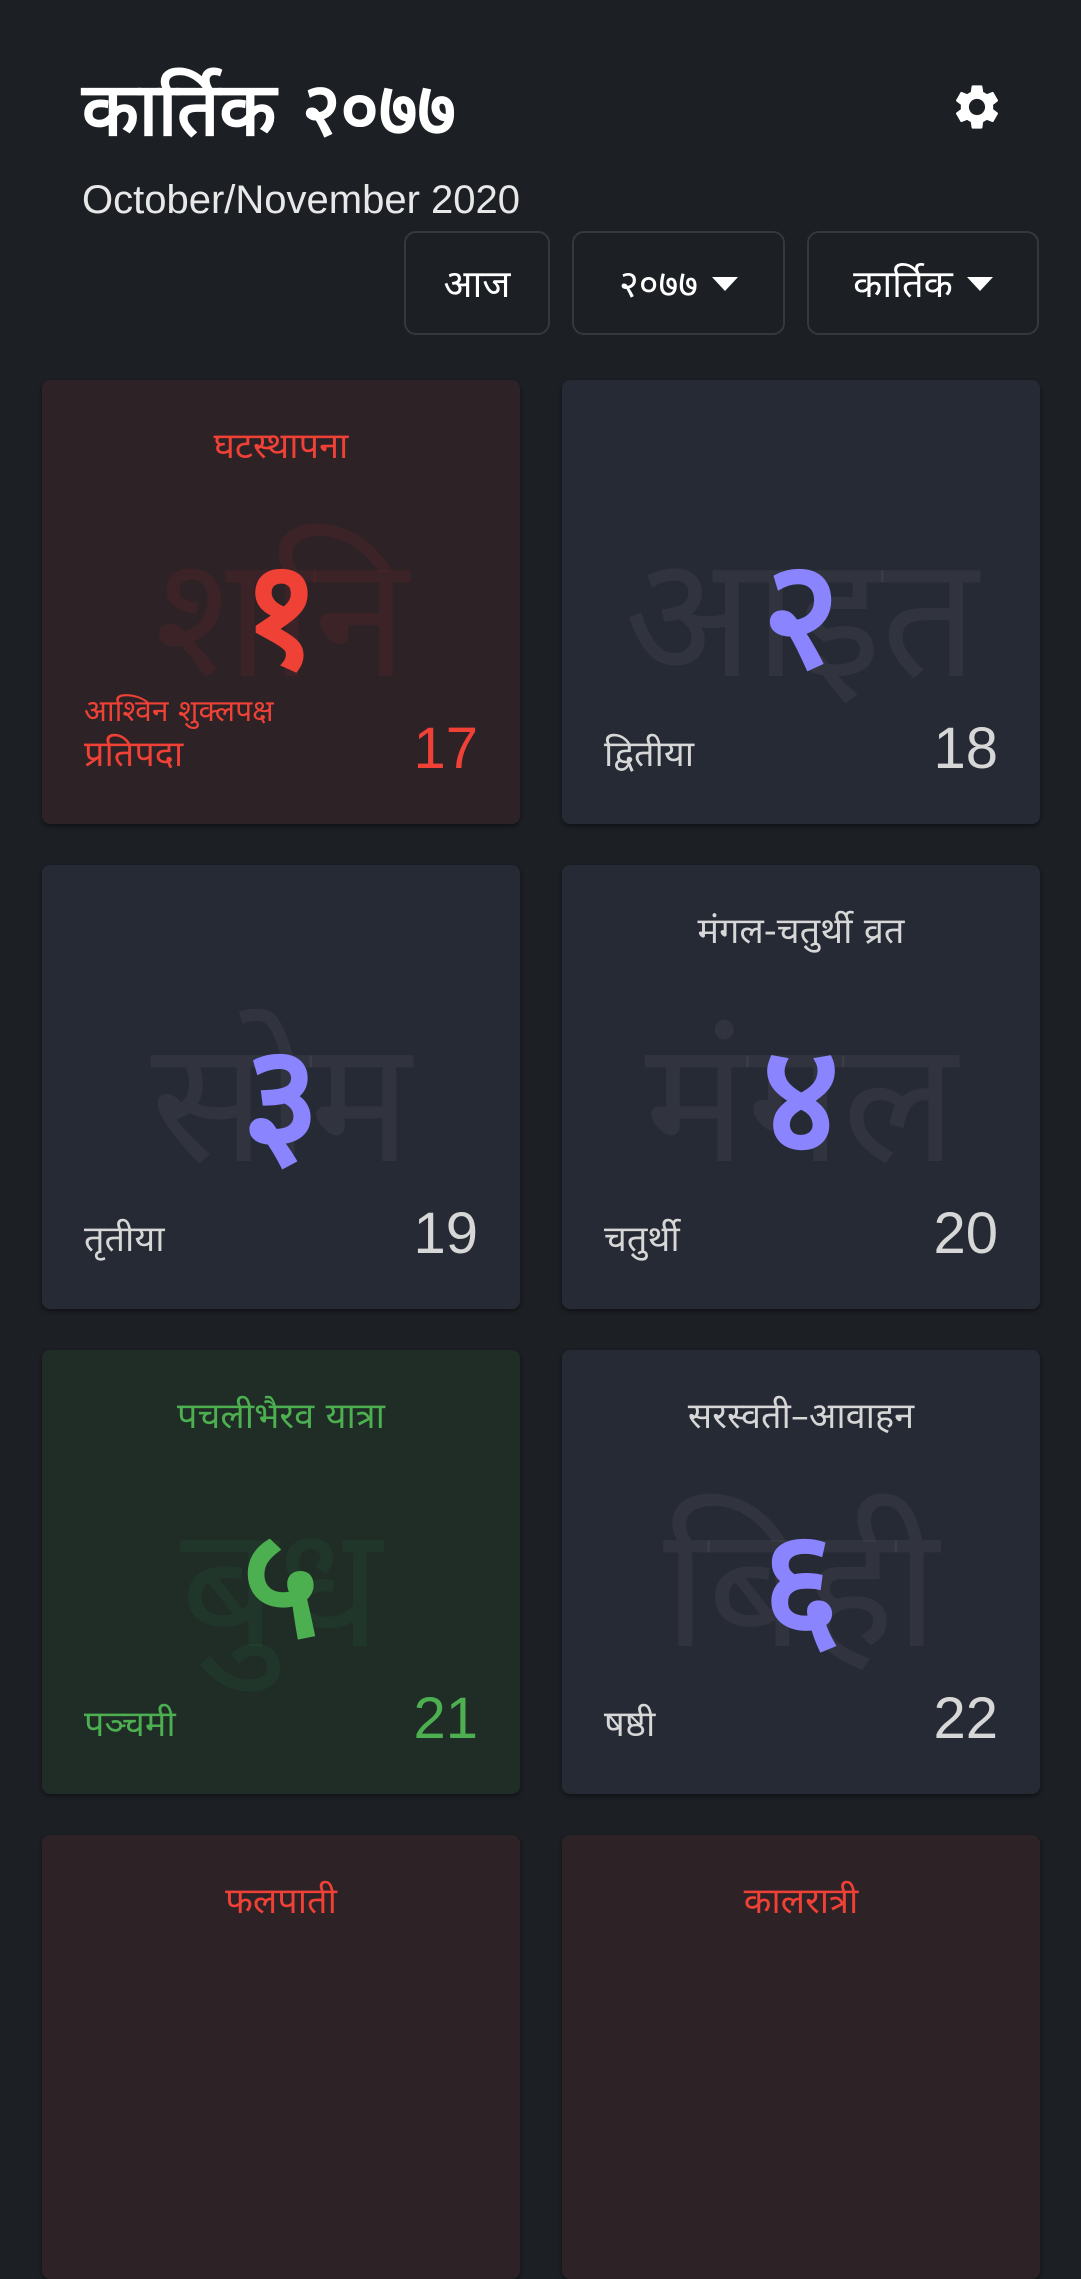 This screenshot has height=2279, width=1081. I want to click on year-dropdown: २०७७, so click(678, 283).